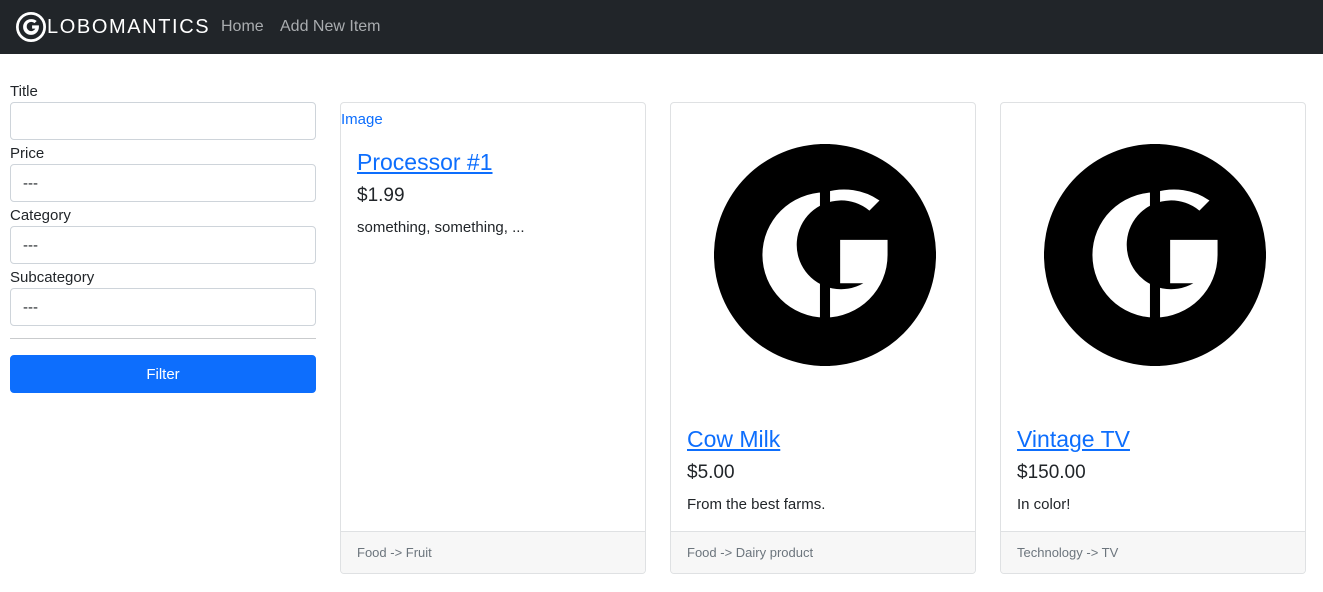 This screenshot has width=1323, height=592. Describe the element at coordinates (163, 183) in the screenshot. I see `price-select: ---` at that location.